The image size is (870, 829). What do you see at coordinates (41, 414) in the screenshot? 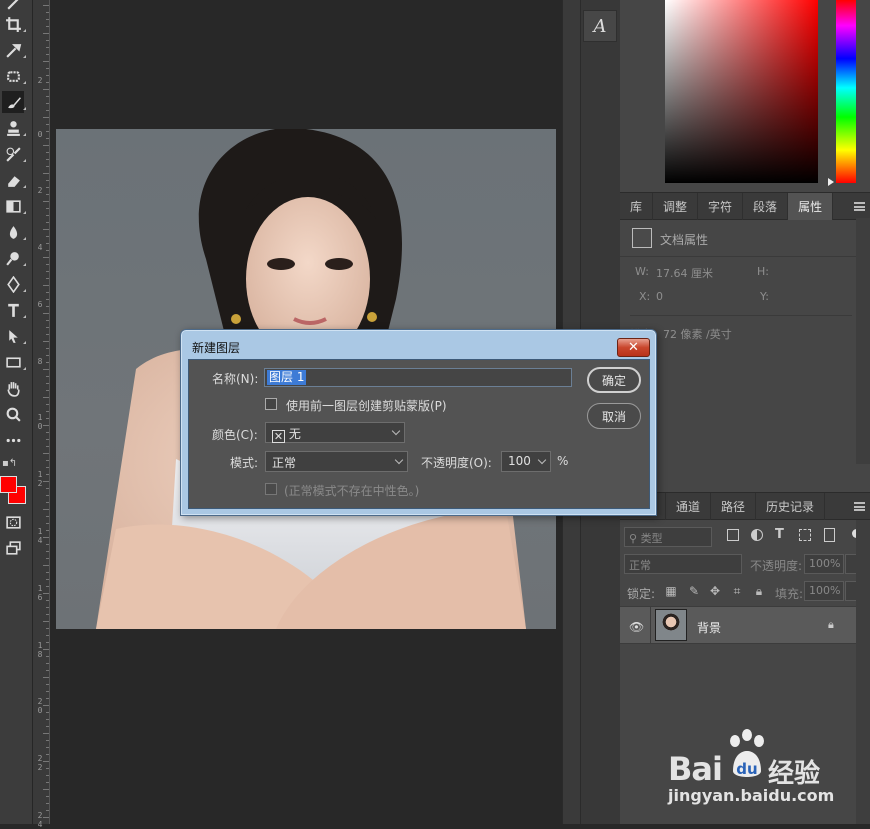
I see `vertical-ruler: 2024681012141618202224` at bounding box center [41, 414].